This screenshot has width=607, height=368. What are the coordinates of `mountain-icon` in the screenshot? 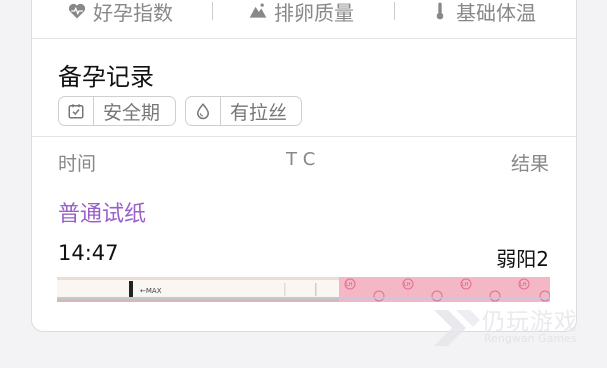 It's located at (258, 10).